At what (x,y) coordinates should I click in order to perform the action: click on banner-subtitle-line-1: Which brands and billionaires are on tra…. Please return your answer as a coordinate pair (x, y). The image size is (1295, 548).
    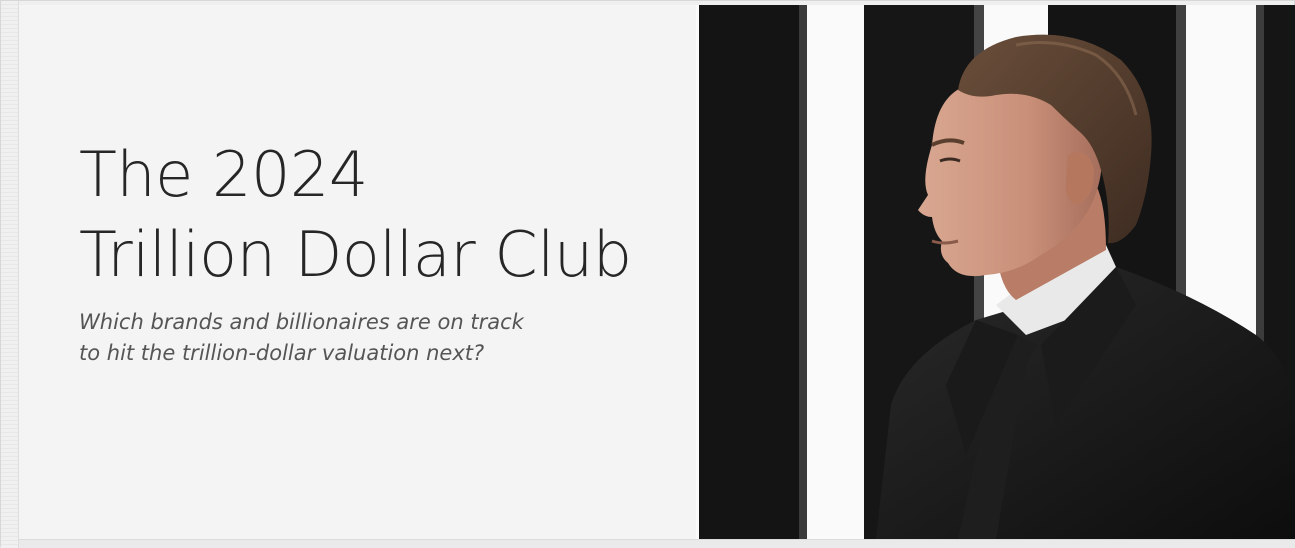
    Looking at the image, I should click on (301, 322).